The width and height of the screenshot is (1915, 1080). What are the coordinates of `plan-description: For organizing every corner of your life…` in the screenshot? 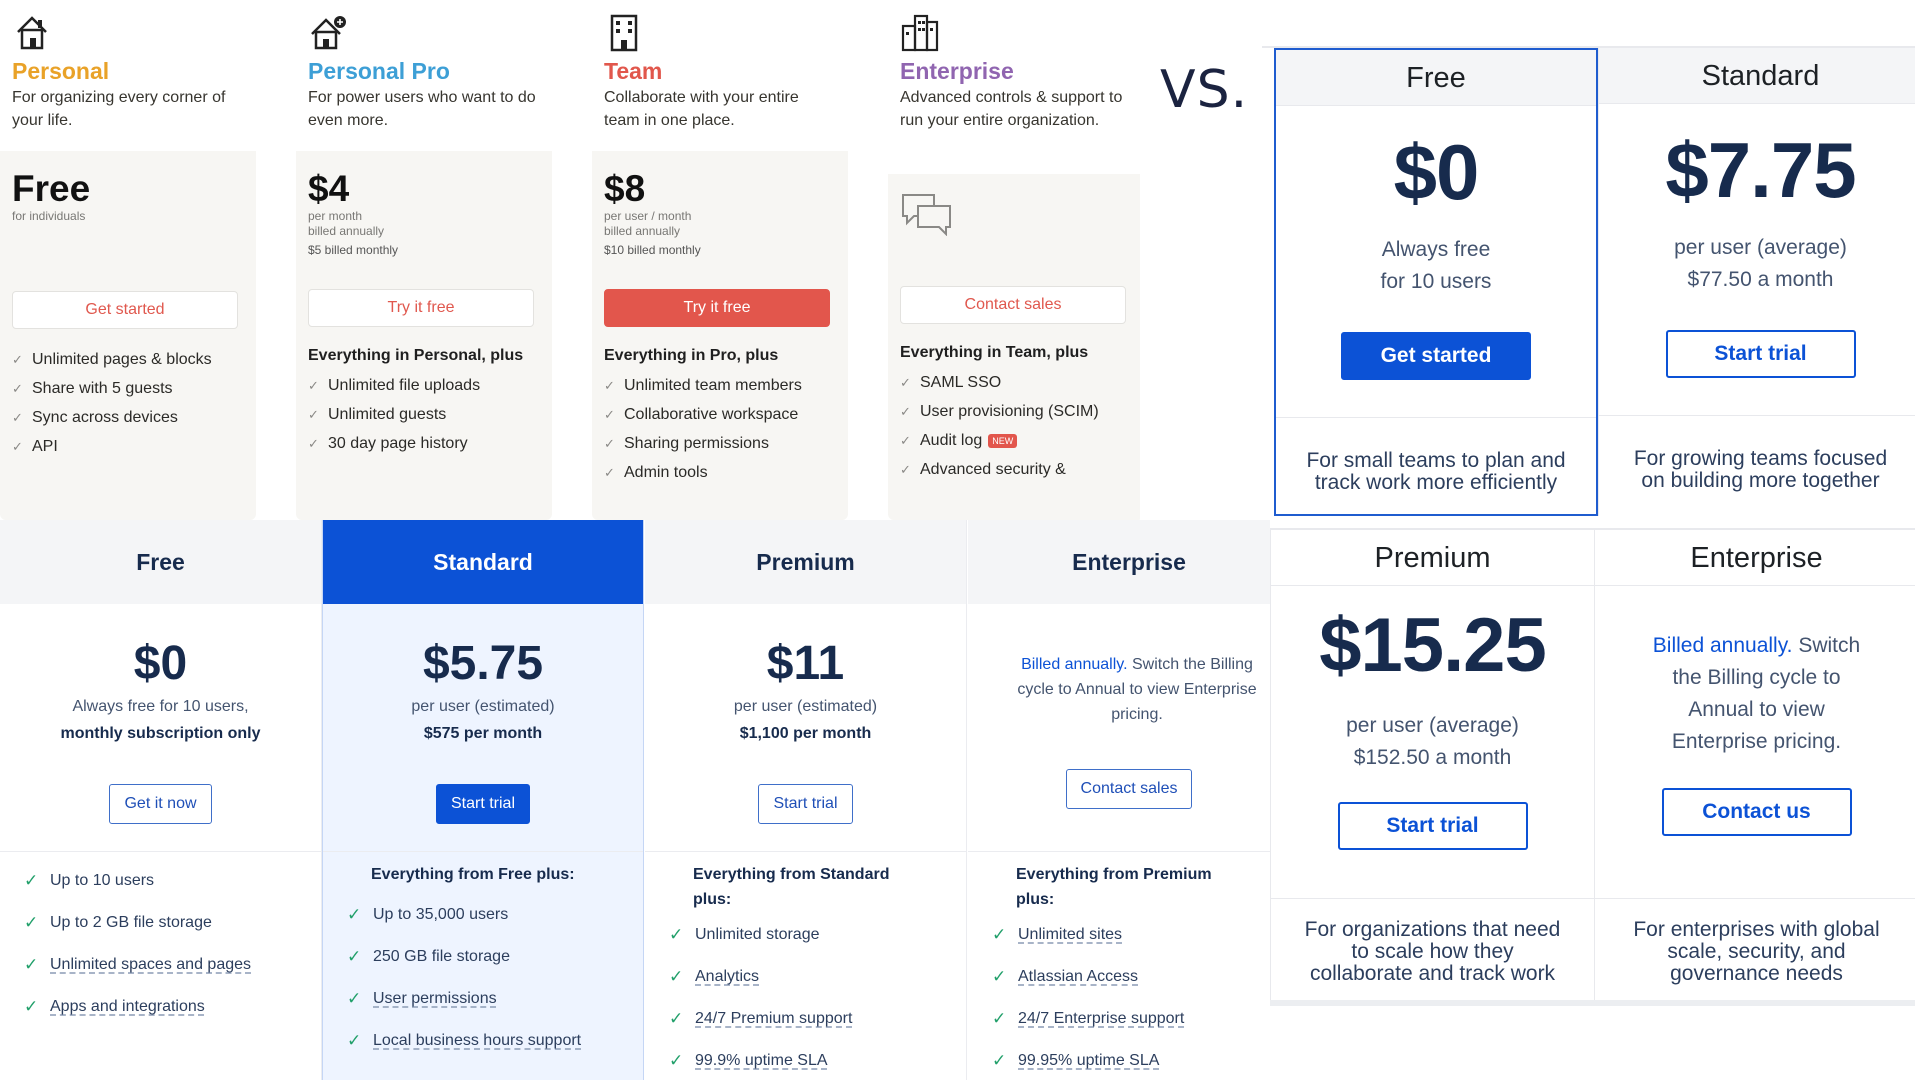 It's located at (119, 109).